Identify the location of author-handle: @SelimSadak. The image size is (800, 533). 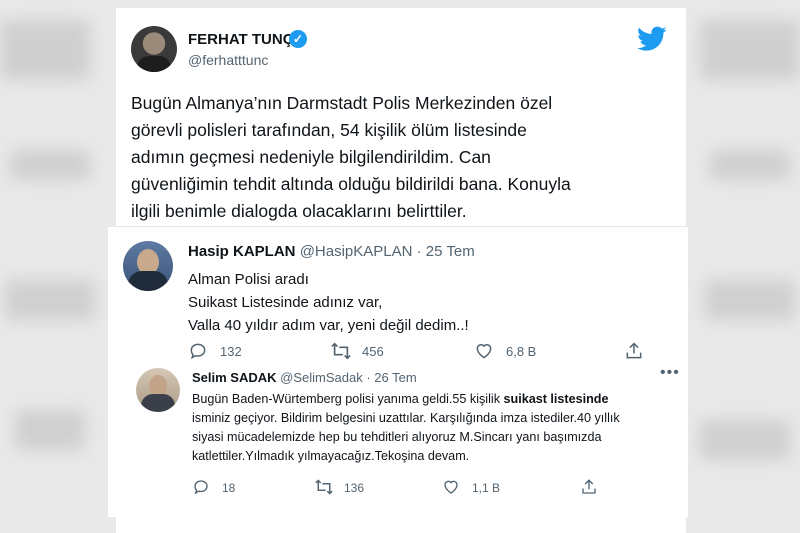
(321, 377).